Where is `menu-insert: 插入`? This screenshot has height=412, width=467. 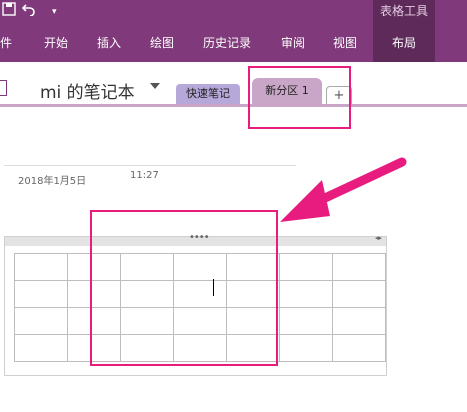
menu-insert: 插入 is located at coordinates (109, 43).